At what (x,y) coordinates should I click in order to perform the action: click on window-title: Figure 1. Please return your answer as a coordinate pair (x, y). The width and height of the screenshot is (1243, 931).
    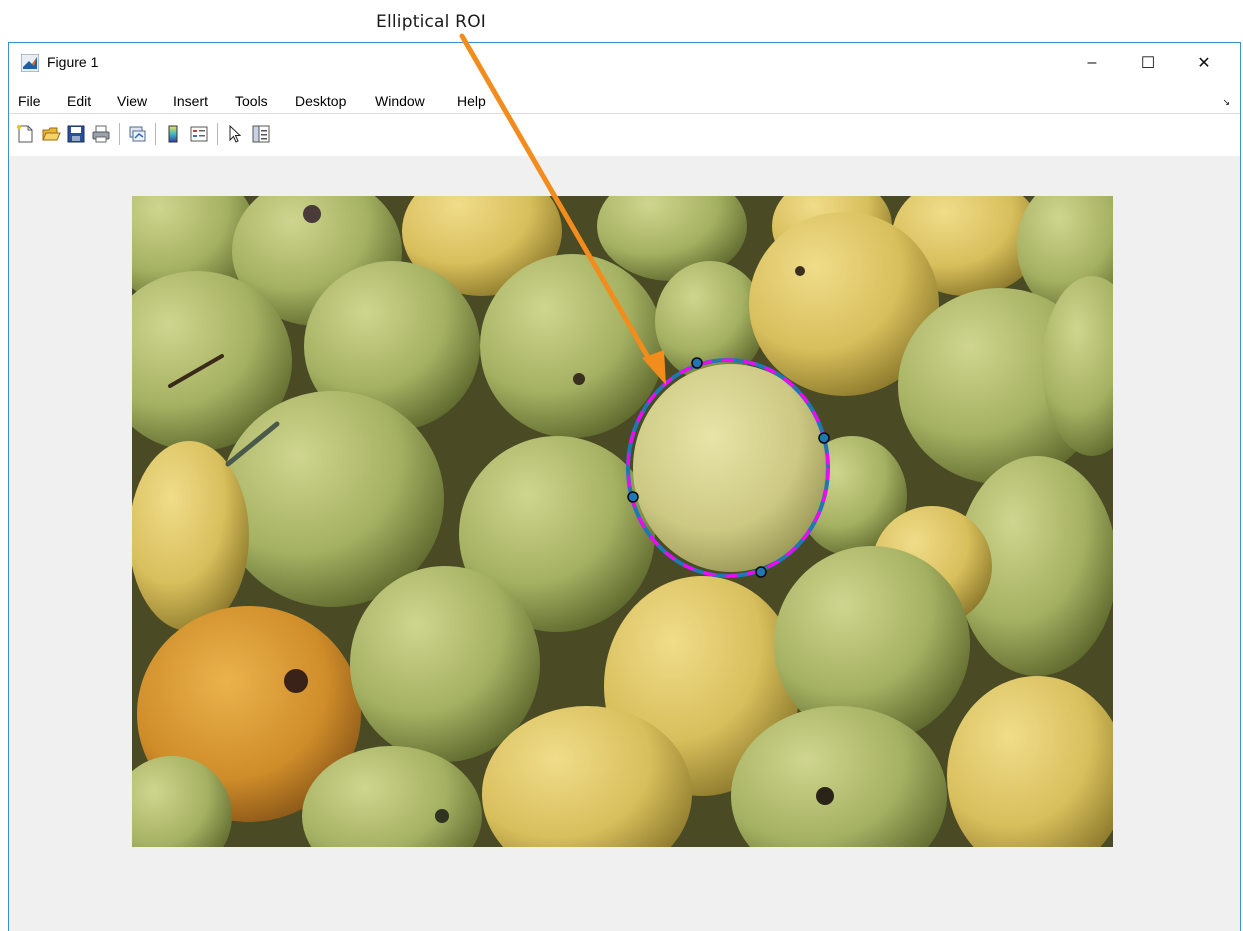
    Looking at the image, I should click on (73, 62).